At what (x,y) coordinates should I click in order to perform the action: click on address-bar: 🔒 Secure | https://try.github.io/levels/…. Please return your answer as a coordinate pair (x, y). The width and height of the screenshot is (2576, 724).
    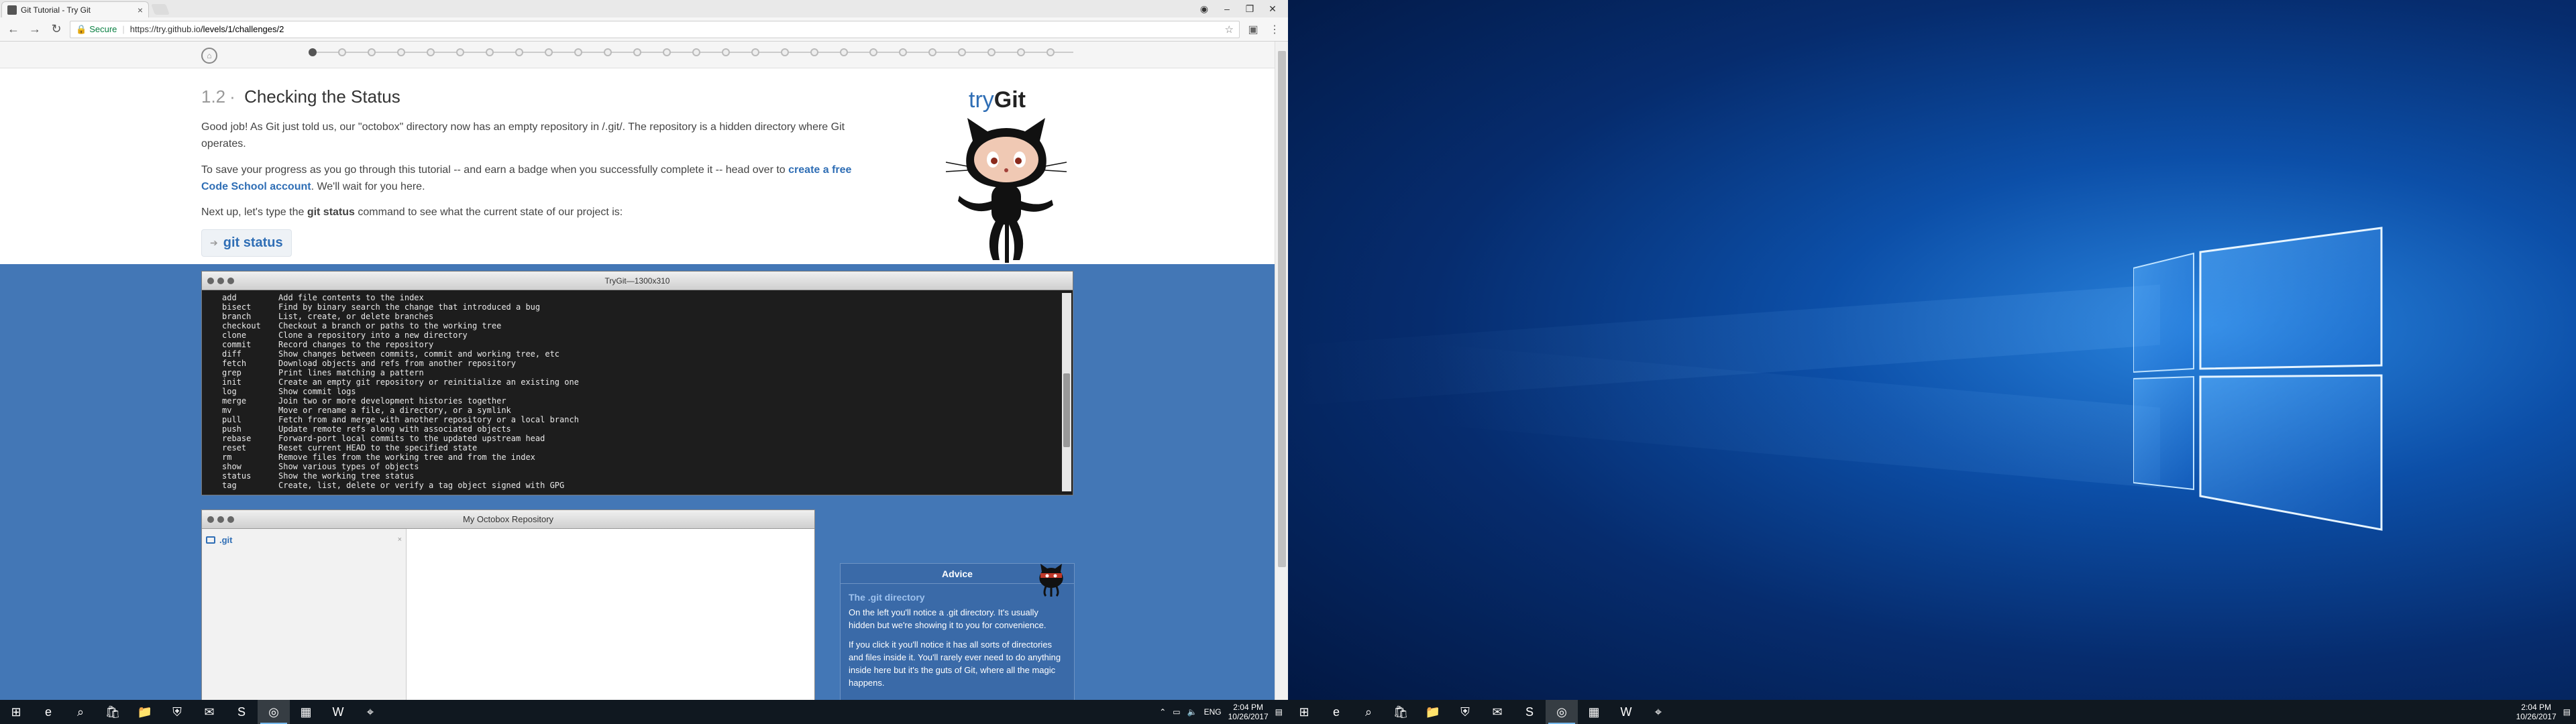
    Looking at the image, I should click on (655, 29).